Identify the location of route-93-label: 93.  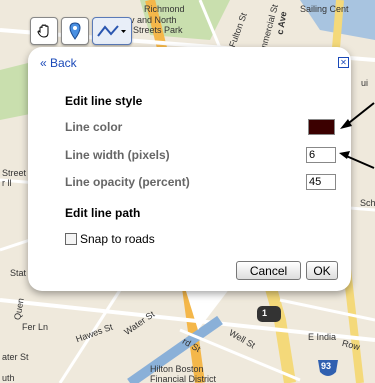
(326, 366).